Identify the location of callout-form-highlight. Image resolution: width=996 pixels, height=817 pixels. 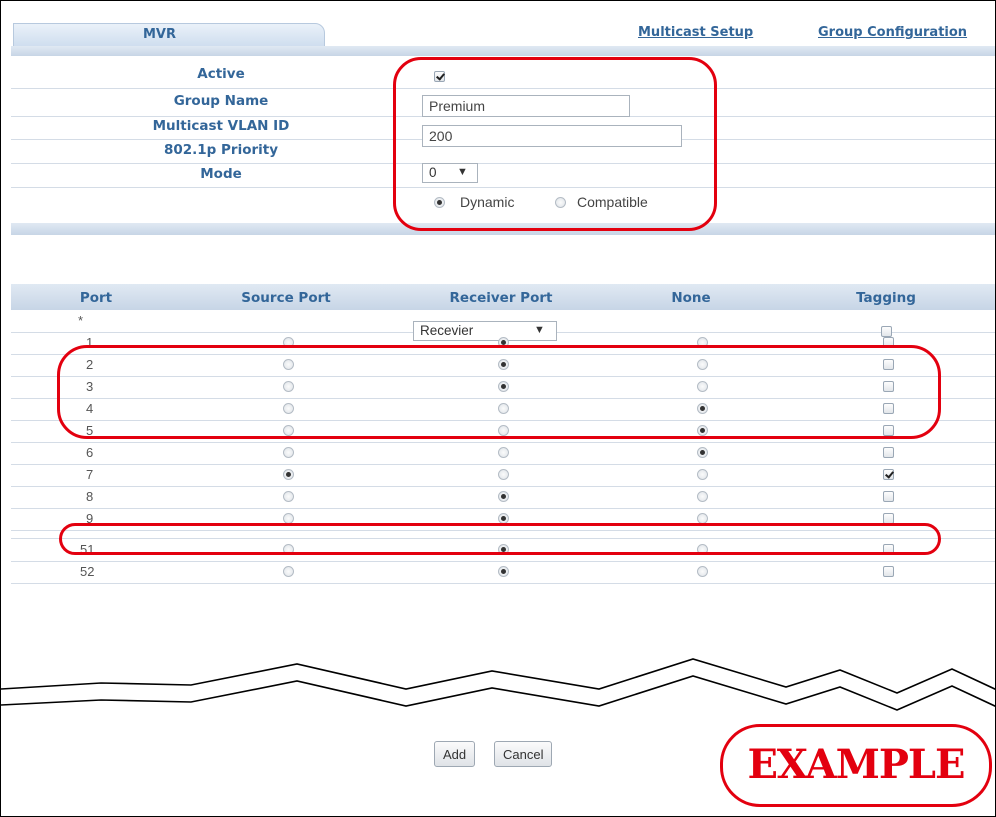
(555, 144).